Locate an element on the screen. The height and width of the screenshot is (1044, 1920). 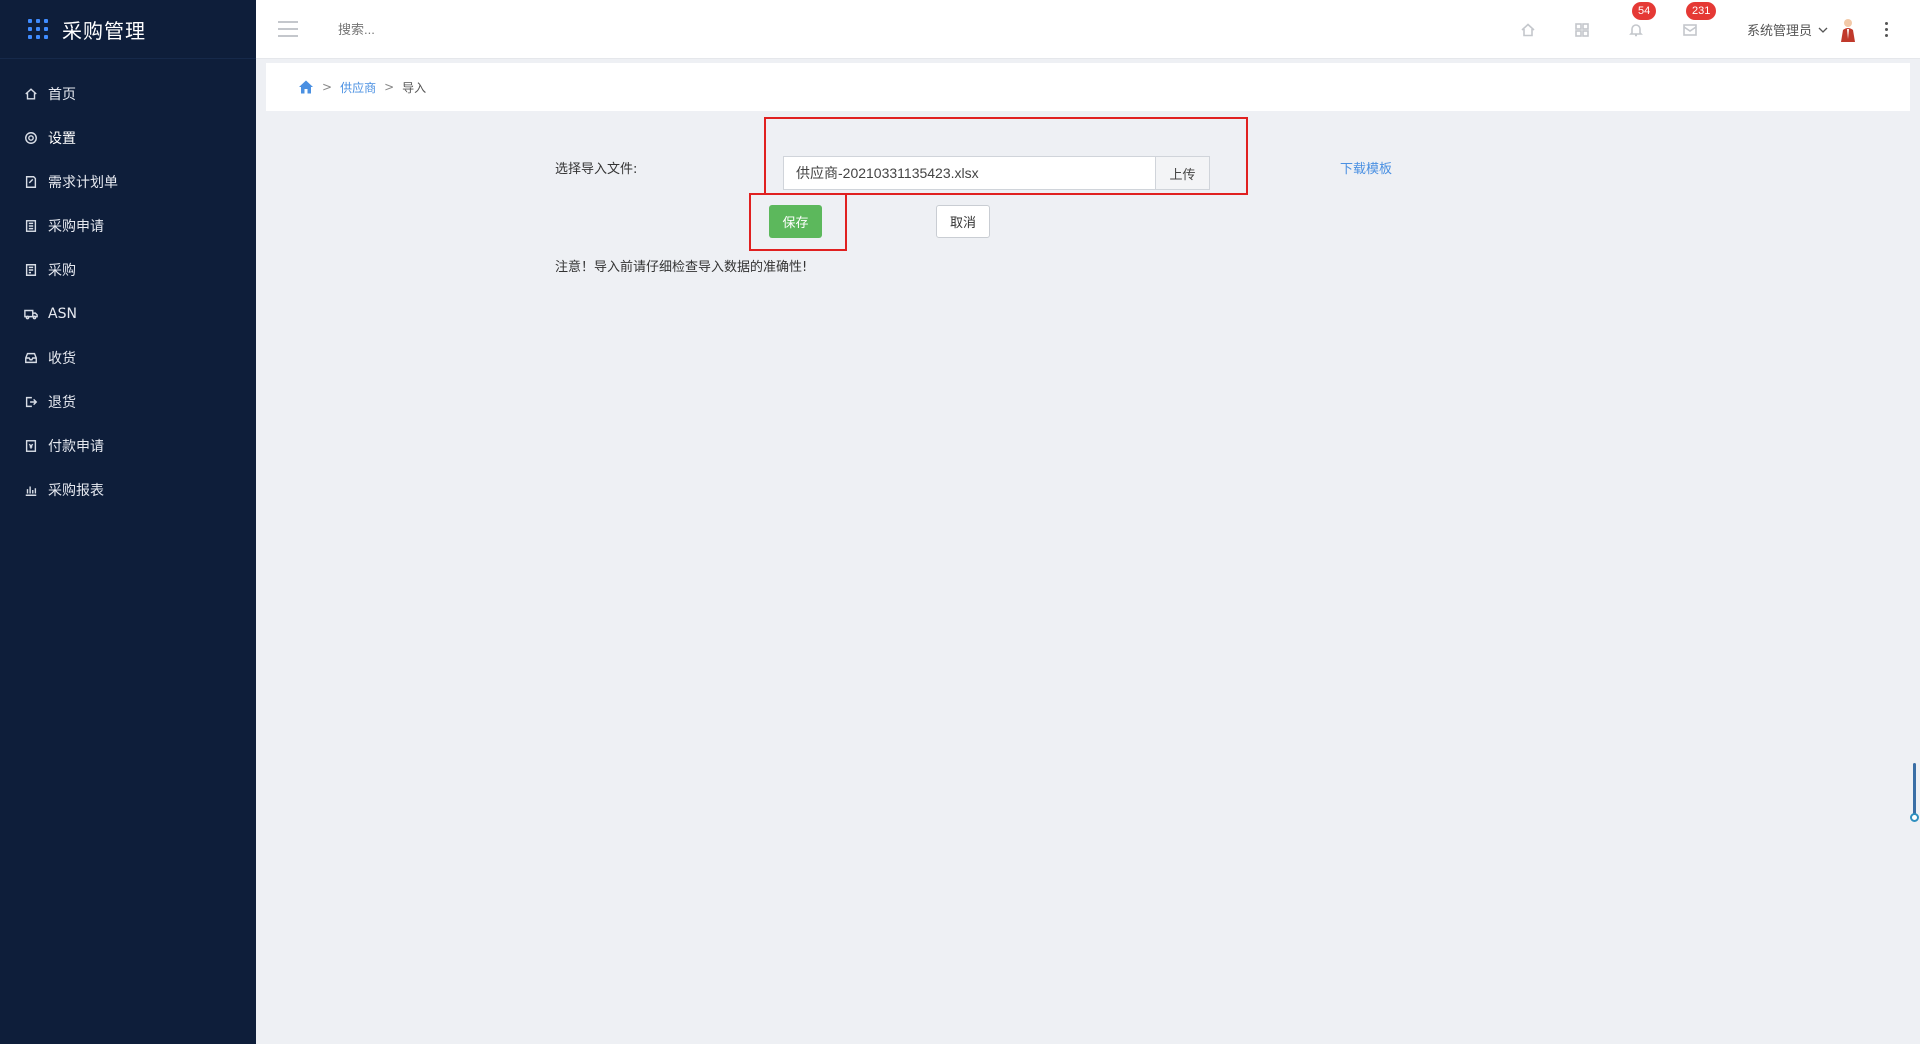
download-template-link: 下载模板 is located at coordinates (1366, 167).